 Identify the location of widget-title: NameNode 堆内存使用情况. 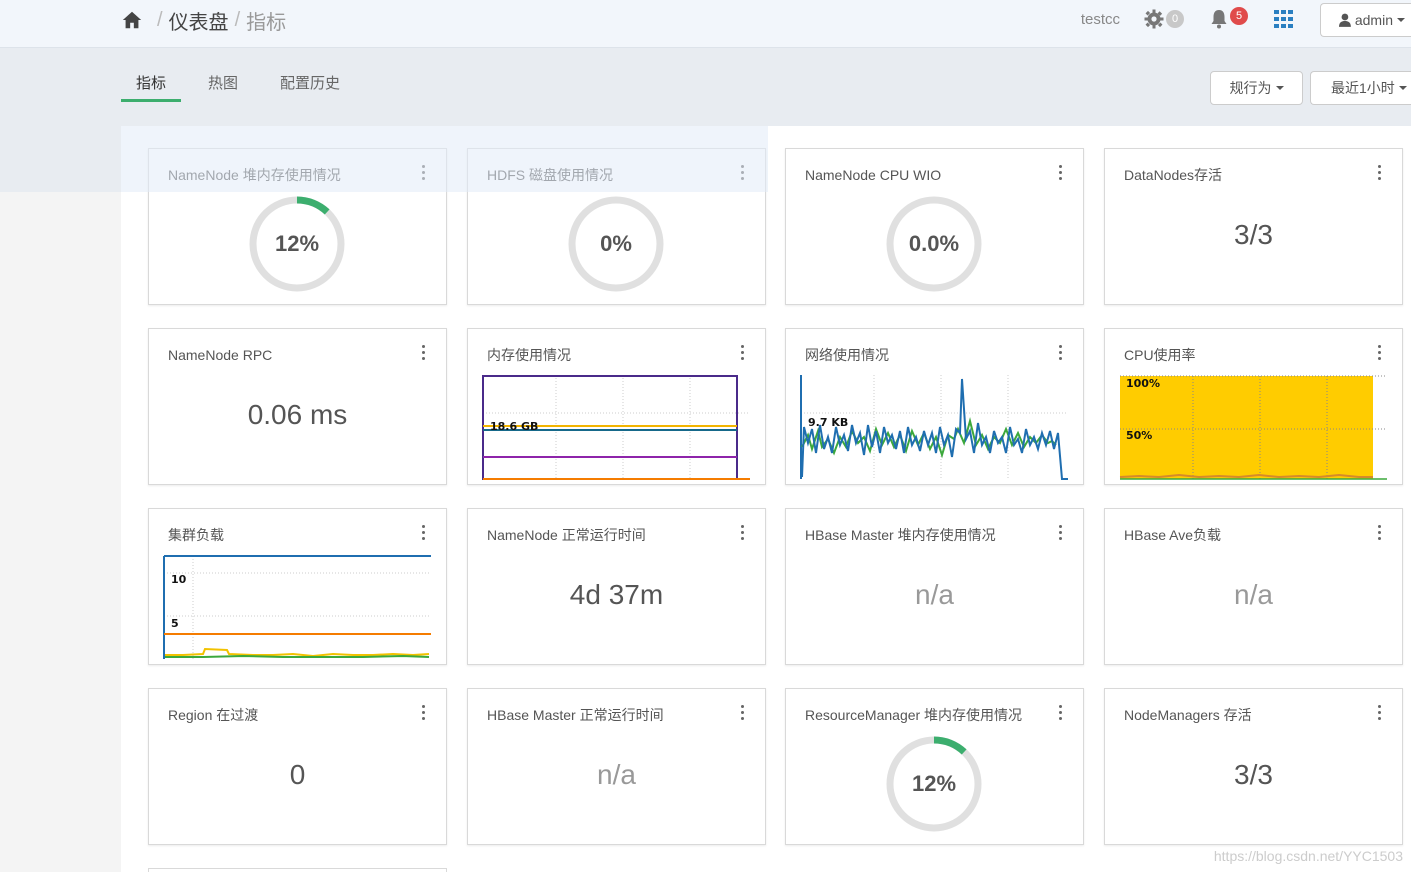
(254, 175).